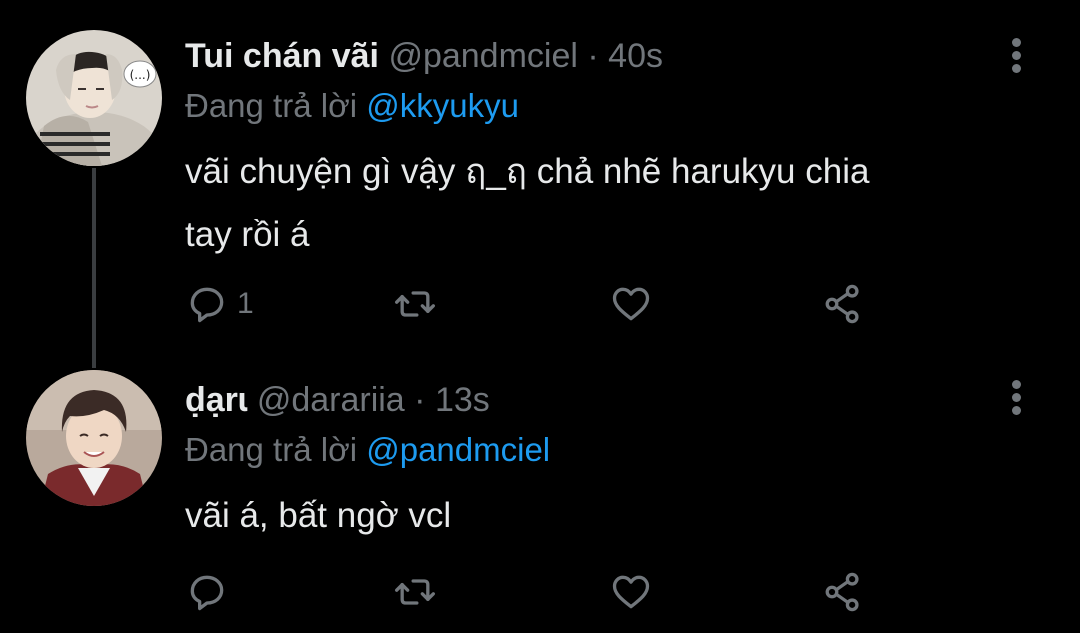 Image resolution: width=1080 pixels, height=633 pixels. I want to click on action-bar, so click(535, 592).